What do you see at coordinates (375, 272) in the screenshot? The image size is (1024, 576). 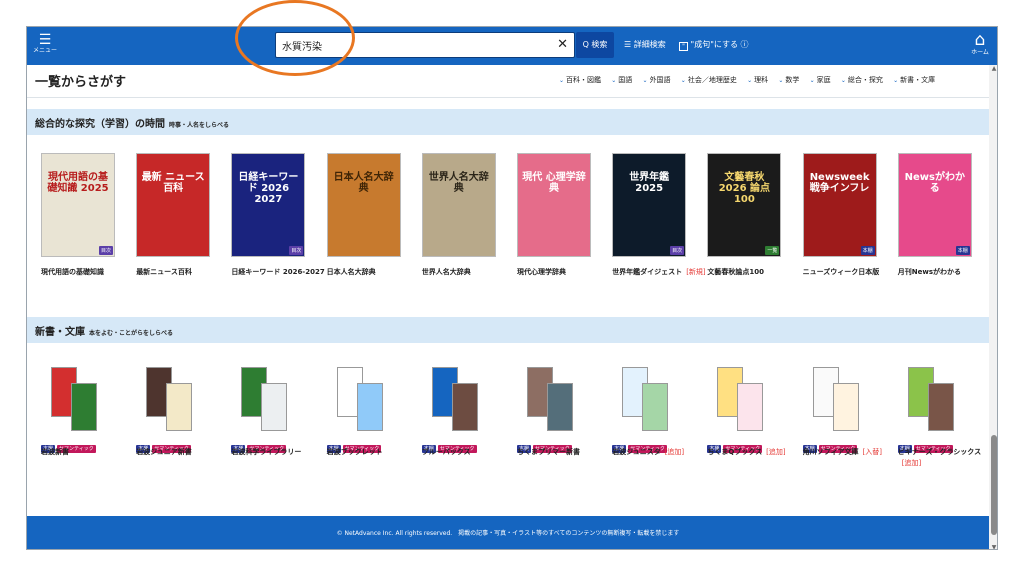 I see `book-title: 日本人名大辞典` at bounding box center [375, 272].